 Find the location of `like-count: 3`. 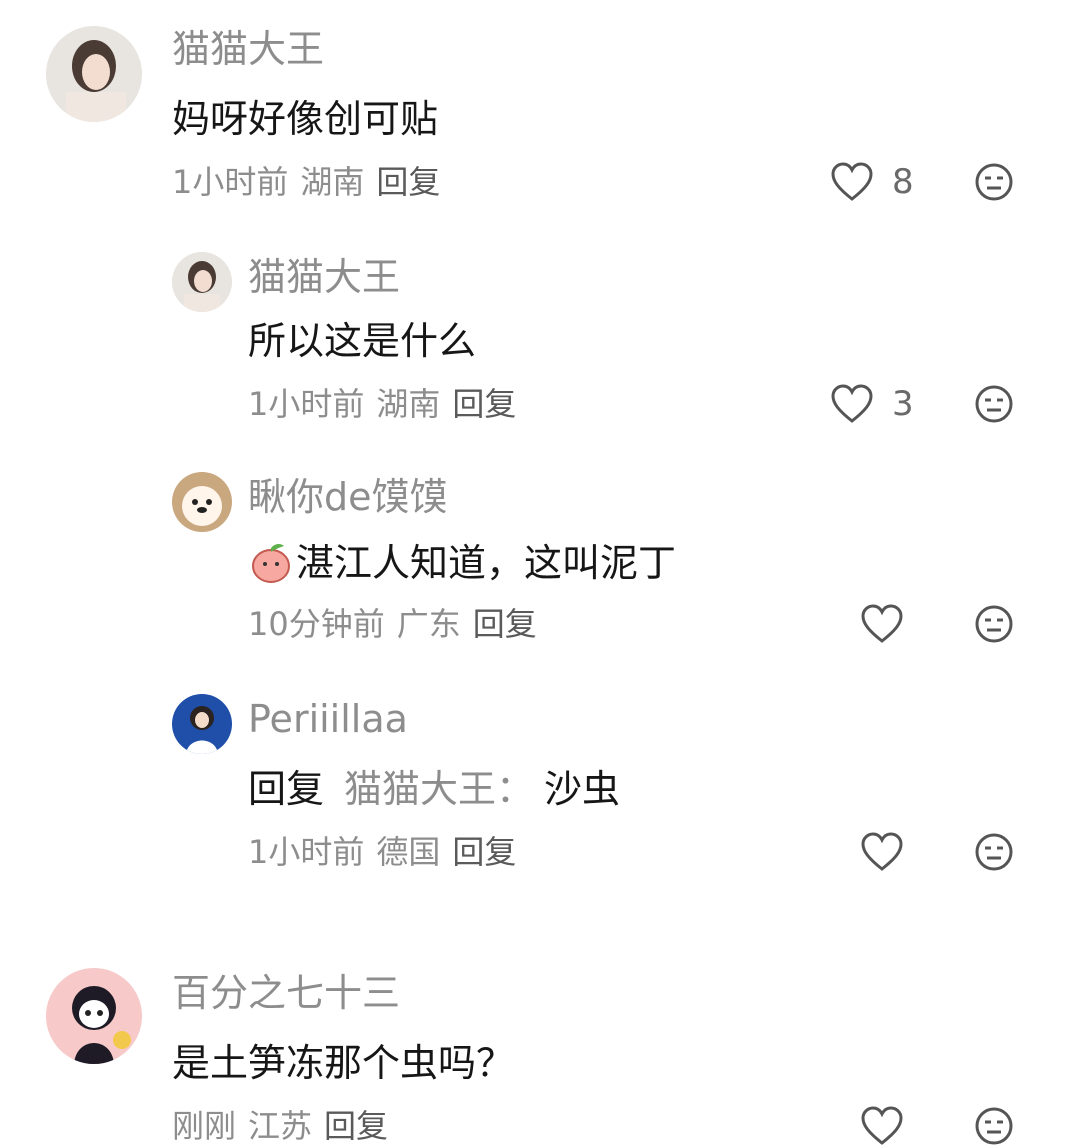

like-count: 3 is located at coordinates (903, 404).